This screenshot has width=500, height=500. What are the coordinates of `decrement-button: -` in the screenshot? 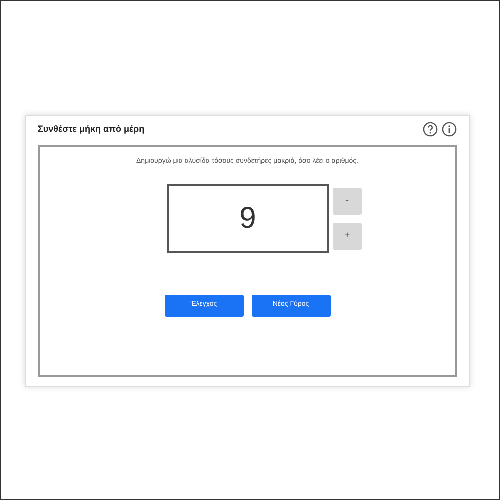 It's located at (347, 201).